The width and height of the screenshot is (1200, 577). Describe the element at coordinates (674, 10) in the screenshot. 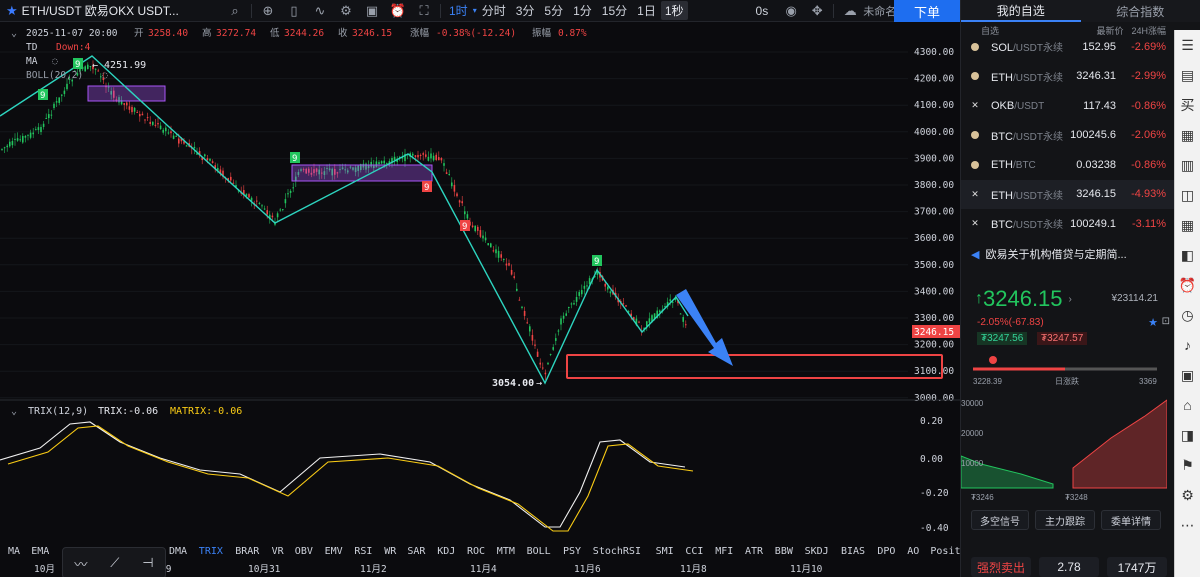

I see `interval-1s: 1秒` at that location.